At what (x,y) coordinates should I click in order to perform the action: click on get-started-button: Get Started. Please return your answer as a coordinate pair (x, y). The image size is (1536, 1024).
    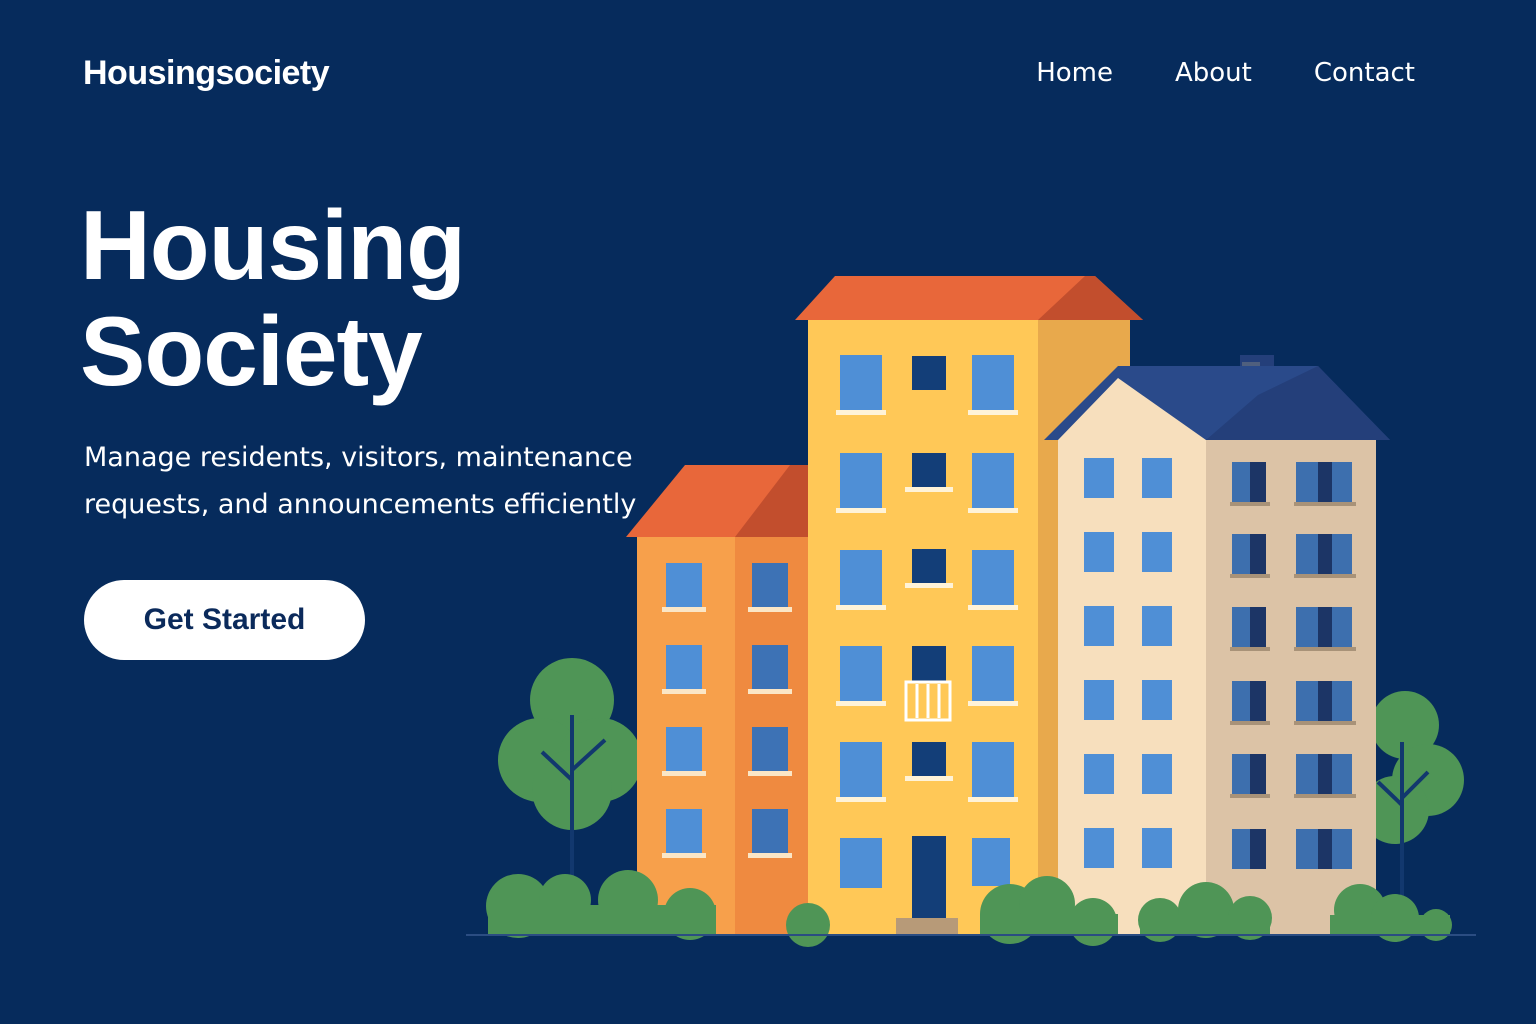
    Looking at the image, I should click on (224, 620).